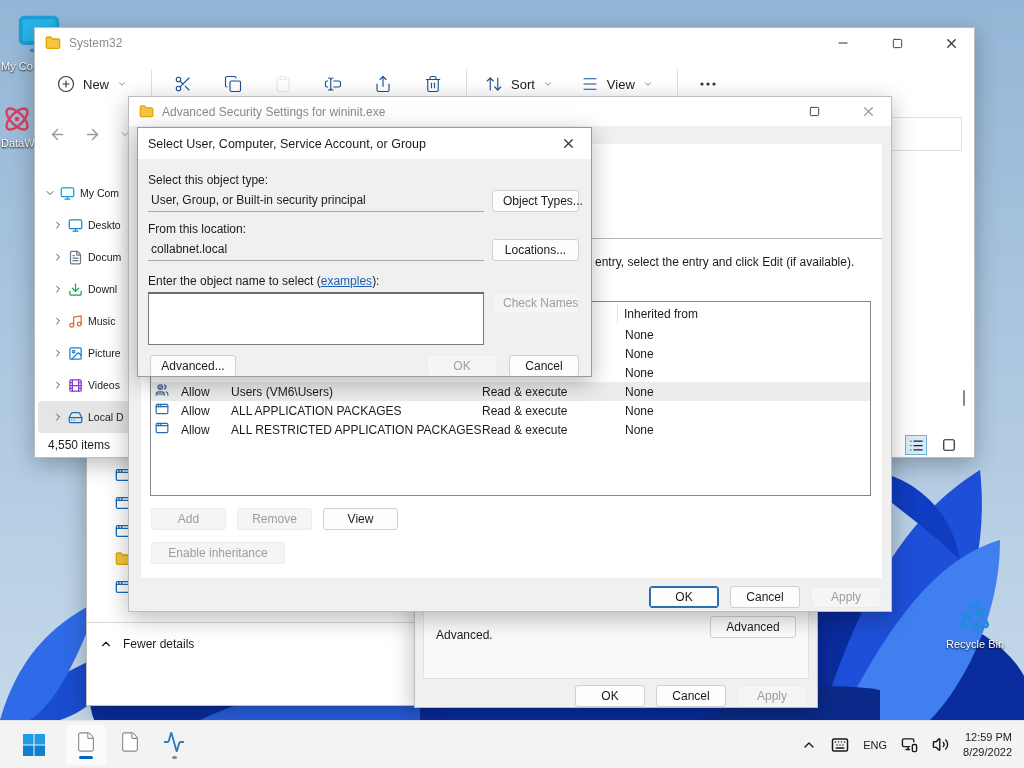 The image size is (1024, 768). I want to click on tree-label: Picture, so click(104, 353).